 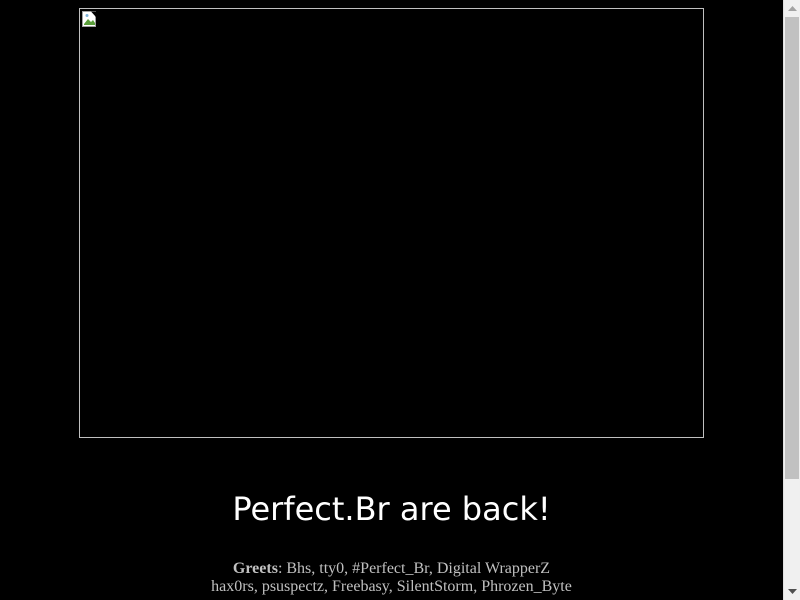 I want to click on vertical-scrollbar, so click(x=791, y=300).